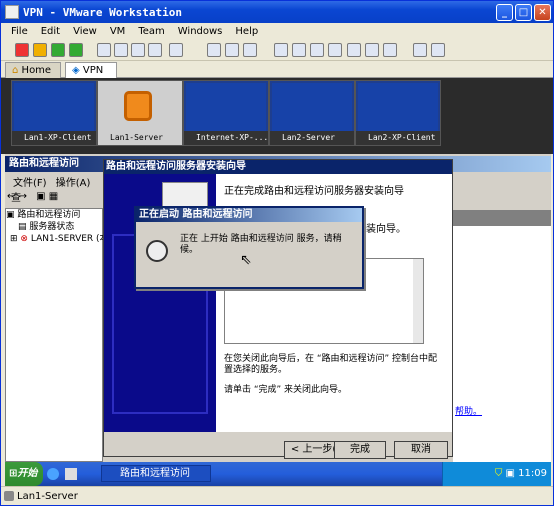 This screenshot has width=558, height=508. I want to click on lan-icon, so click(232, 50).